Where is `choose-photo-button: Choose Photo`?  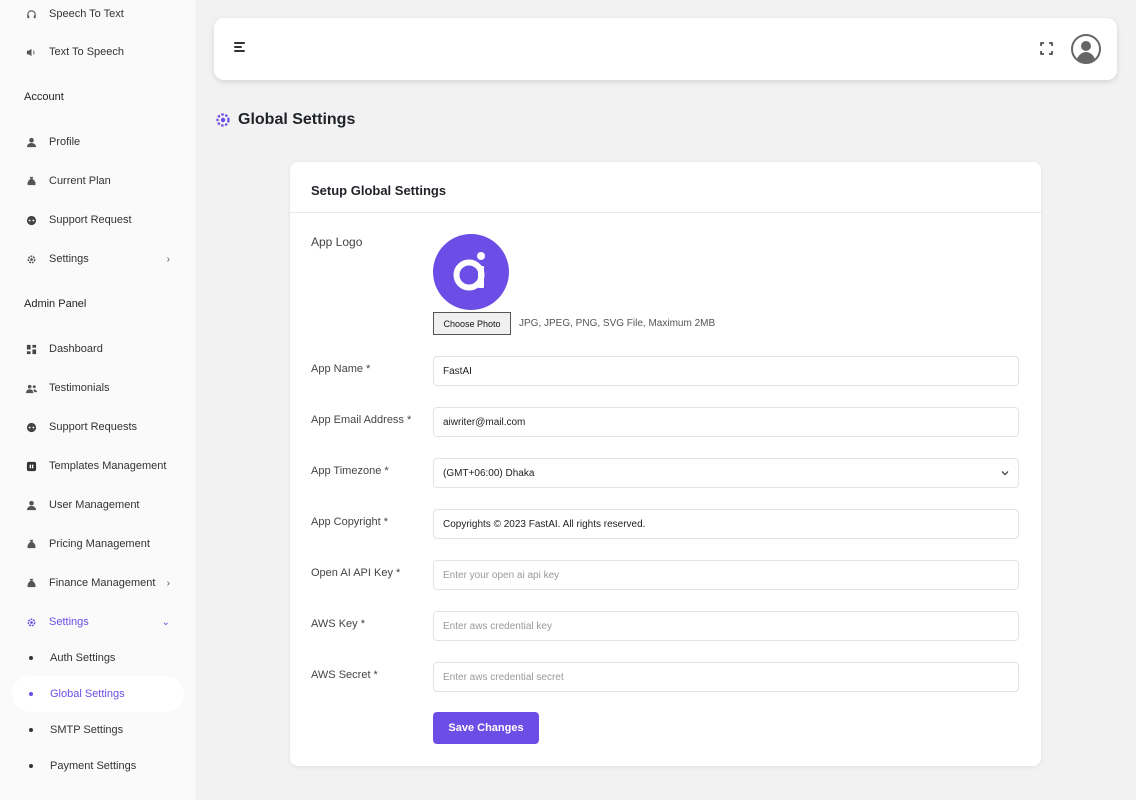
choose-photo-button: Choose Photo is located at coordinates (472, 323).